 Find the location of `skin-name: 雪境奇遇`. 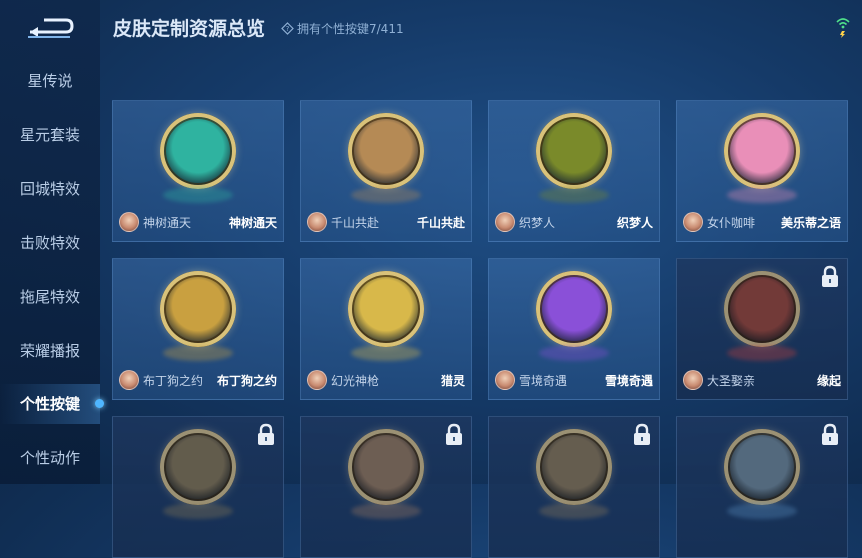

skin-name: 雪境奇遇 is located at coordinates (543, 380).